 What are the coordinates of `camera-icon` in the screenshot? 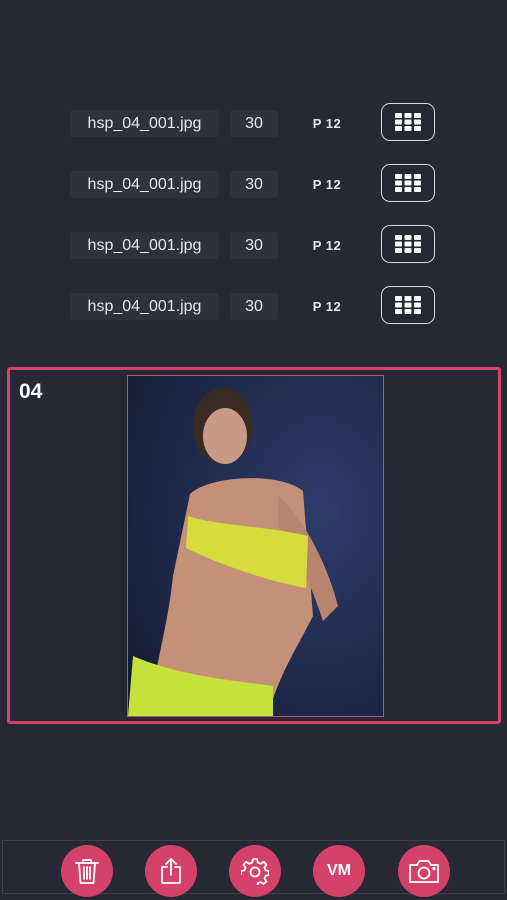 It's located at (424, 871).